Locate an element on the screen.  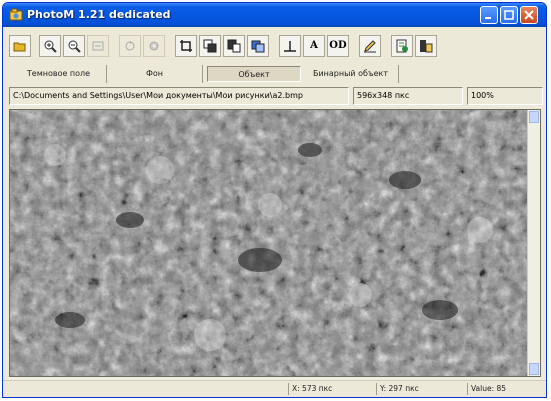
optical-density-icon: OD is located at coordinates (338, 45).